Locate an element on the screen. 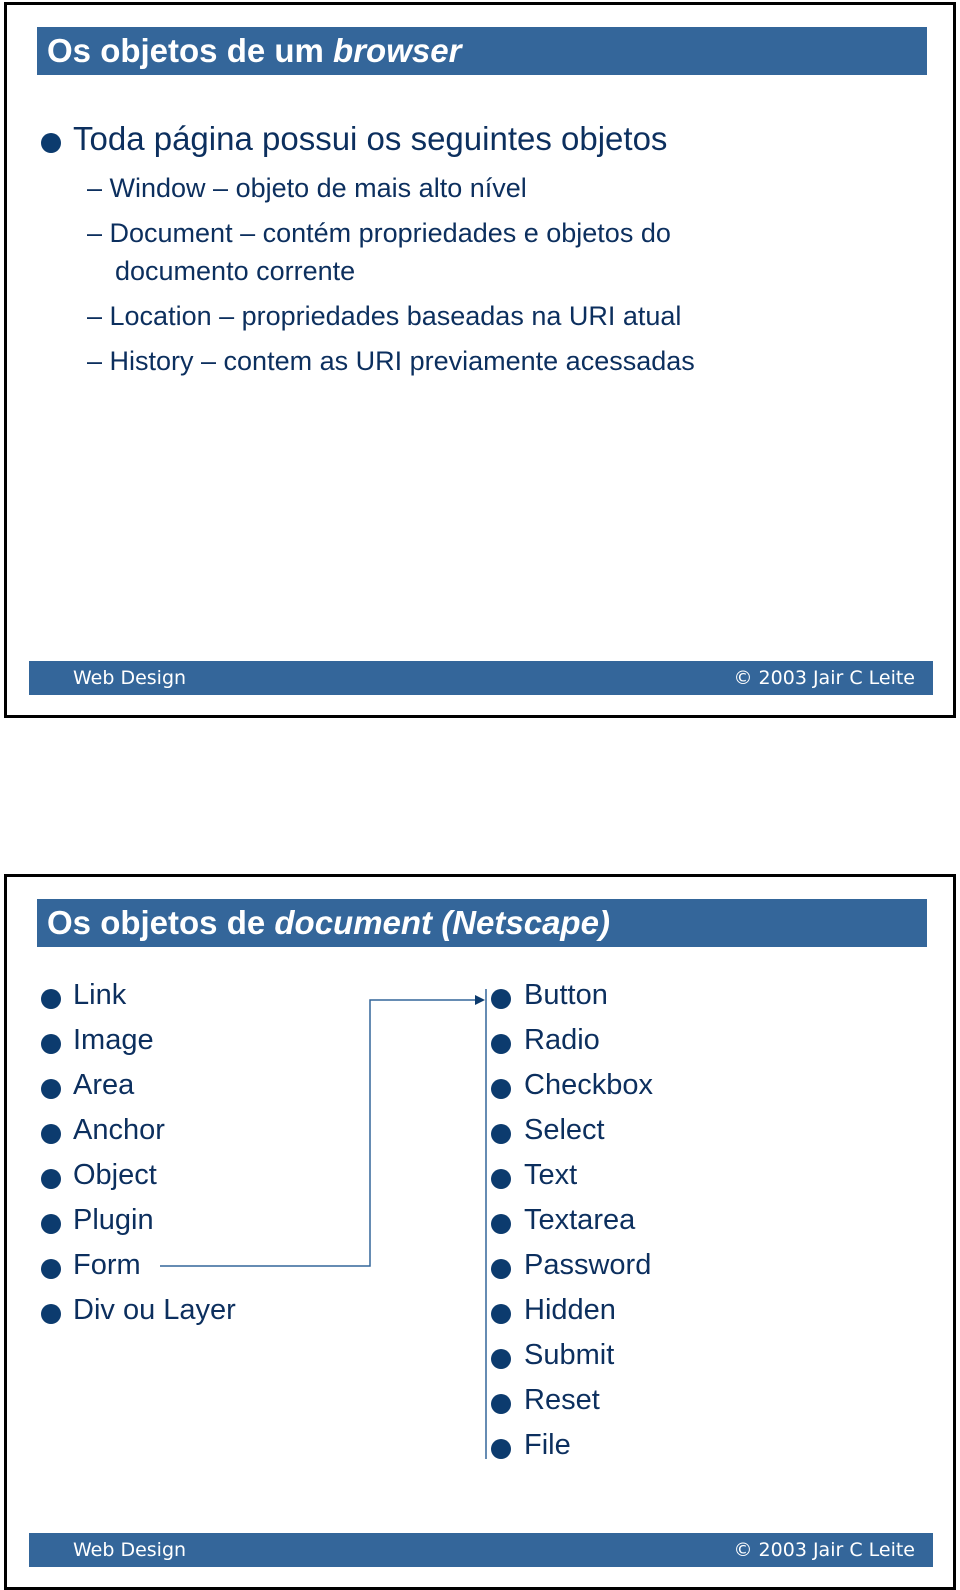 The width and height of the screenshot is (960, 1590). form-connector-line is located at coordinates (318, 1133).